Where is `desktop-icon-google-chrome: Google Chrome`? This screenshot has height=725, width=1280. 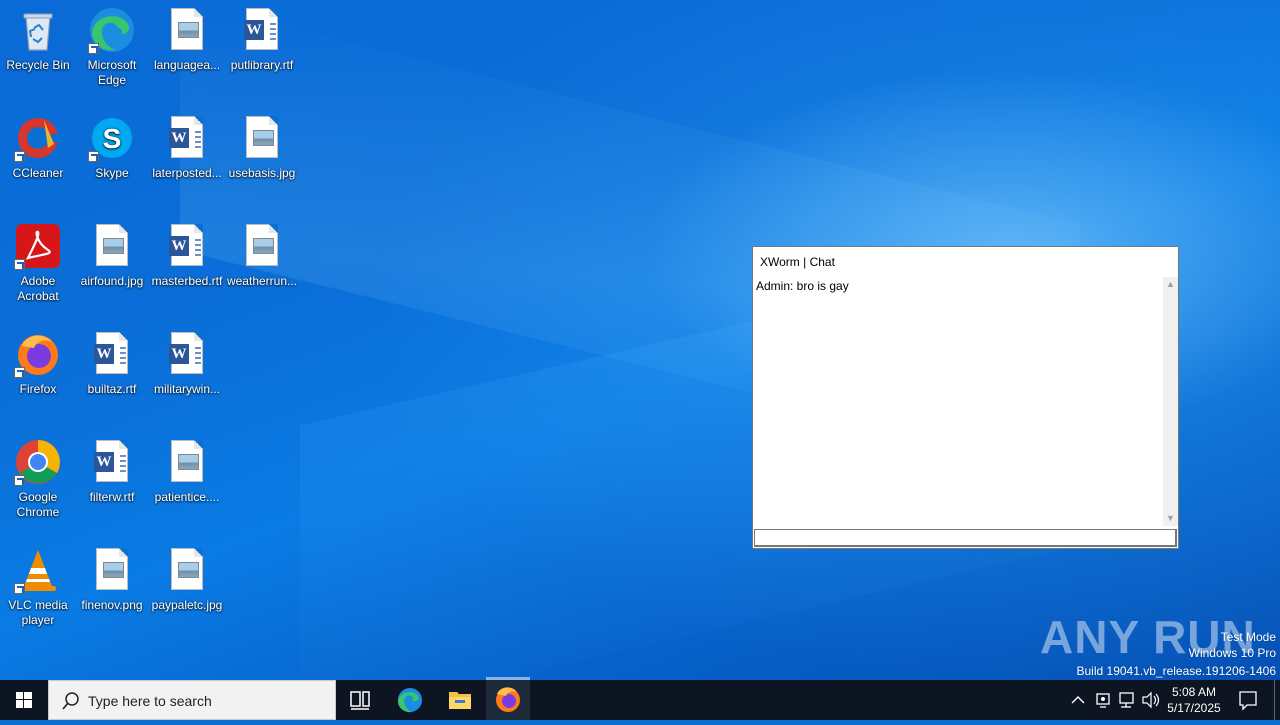 desktop-icon-google-chrome: Google Chrome is located at coordinates (38, 476).